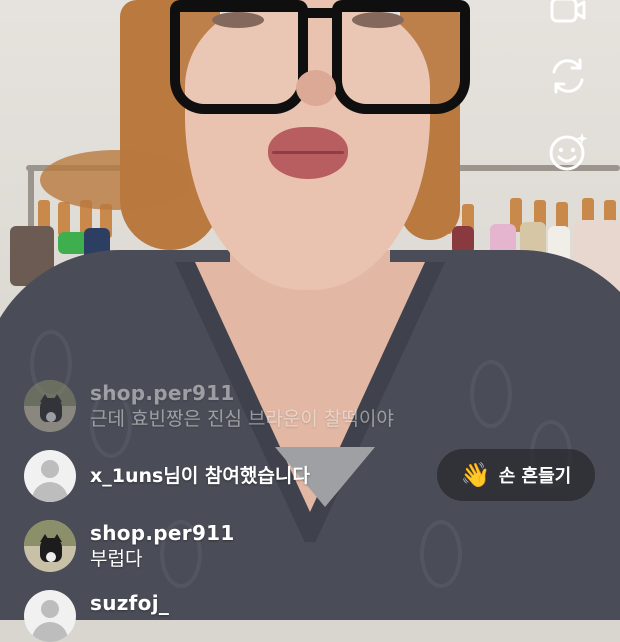 Image resolution: width=620 pixels, height=642 pixels. What do you see at coordinates (239, 57) in the screenshot?
I see `glasses-left-lens` at bounding box center [239, 57].